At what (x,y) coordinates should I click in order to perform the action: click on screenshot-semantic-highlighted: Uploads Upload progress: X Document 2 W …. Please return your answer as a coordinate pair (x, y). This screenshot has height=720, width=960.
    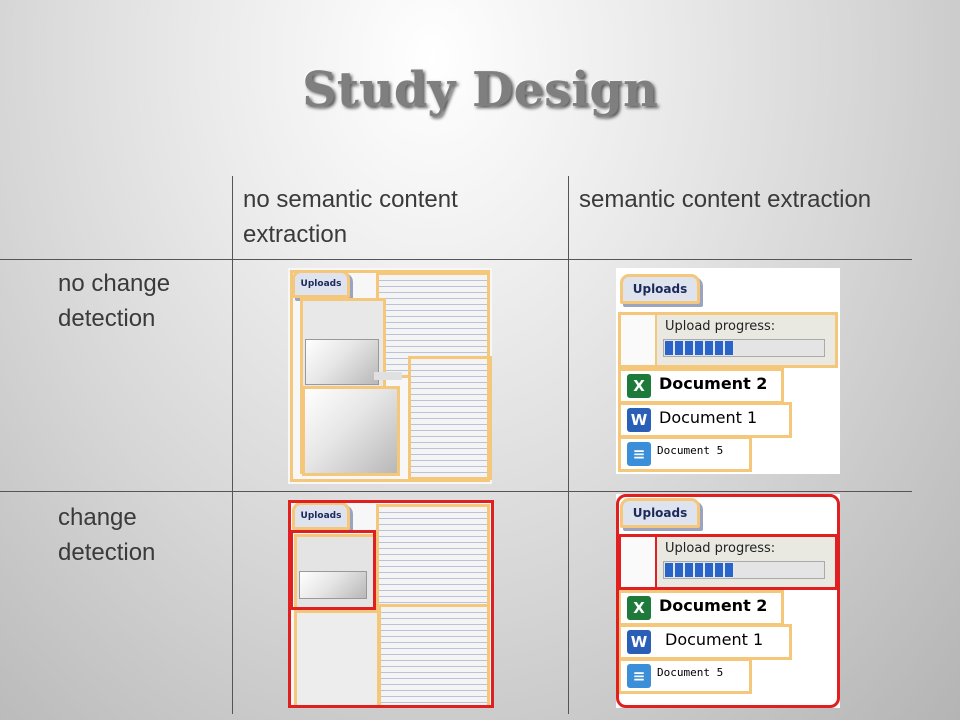
    Looking at the image, I should click on (728, 601).